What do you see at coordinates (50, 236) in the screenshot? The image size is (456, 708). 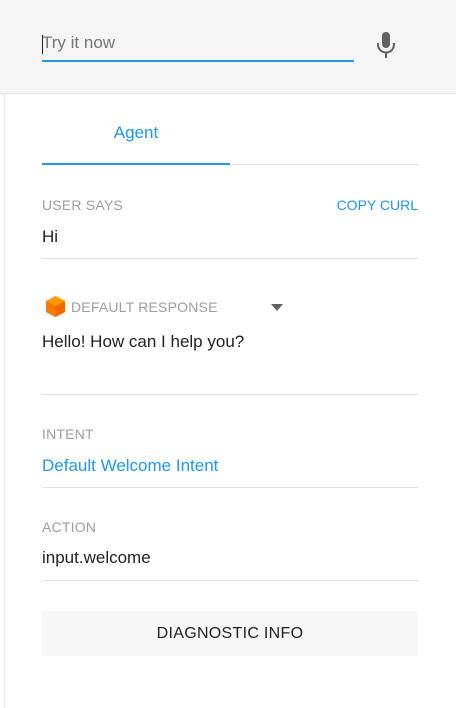 I see `user-says-value: Hi` at bounding box center [50, 236].